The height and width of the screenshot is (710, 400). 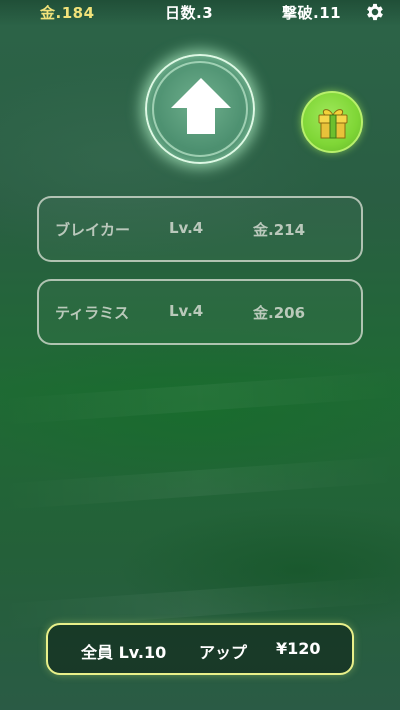 What do you see at coordinates (93, 230) in the screenshot?
I see `character-name: ブレイカー` at bounding box center [93, 230].